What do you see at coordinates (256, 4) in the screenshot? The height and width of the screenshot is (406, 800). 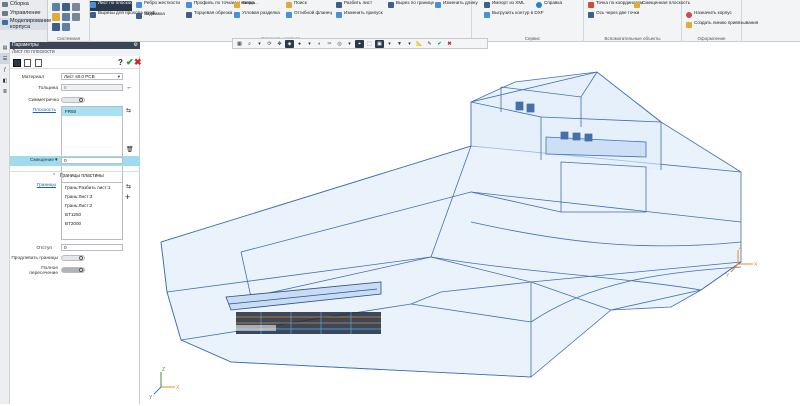 I see `bracket-button: Кница` at bounding box center [256, 4].